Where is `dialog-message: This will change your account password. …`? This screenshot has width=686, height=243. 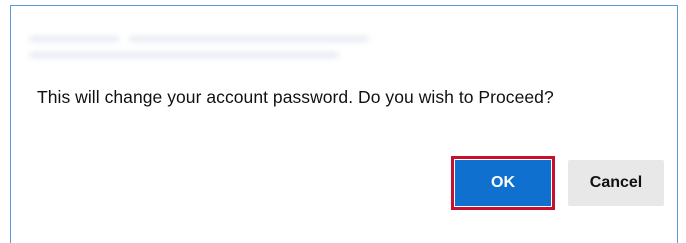
dialog-message: This will change your account password. … is located at coordinates (295, 97).